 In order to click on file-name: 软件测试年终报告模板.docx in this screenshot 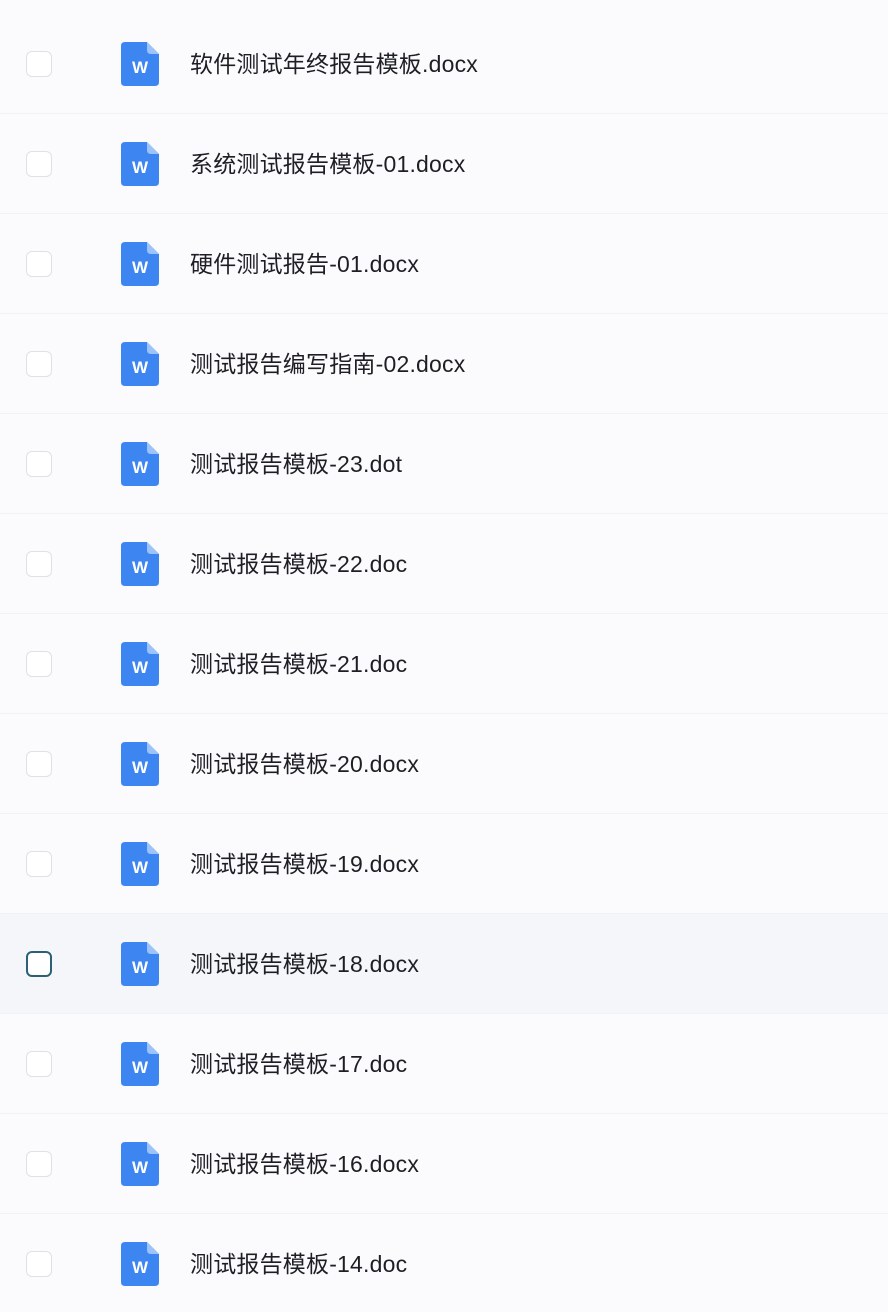, I will do `click(334, 64)`.